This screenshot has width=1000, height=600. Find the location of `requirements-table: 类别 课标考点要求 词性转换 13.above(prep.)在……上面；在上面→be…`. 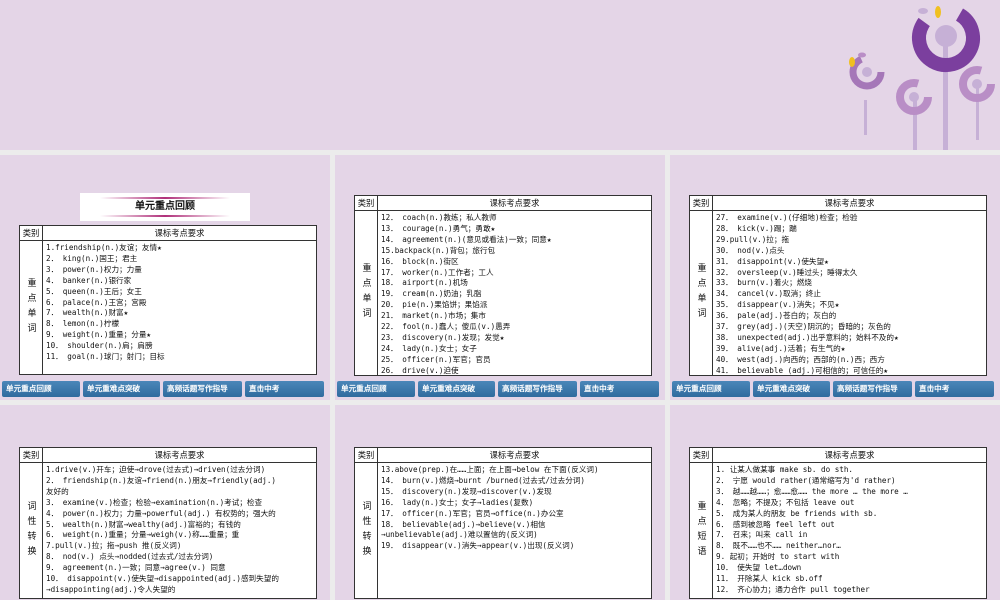

requirements-table: 类别 课标考点要求 词性转换 13.above(prep.)在……上面；在上面→be… is located at coordinates (503, 523).